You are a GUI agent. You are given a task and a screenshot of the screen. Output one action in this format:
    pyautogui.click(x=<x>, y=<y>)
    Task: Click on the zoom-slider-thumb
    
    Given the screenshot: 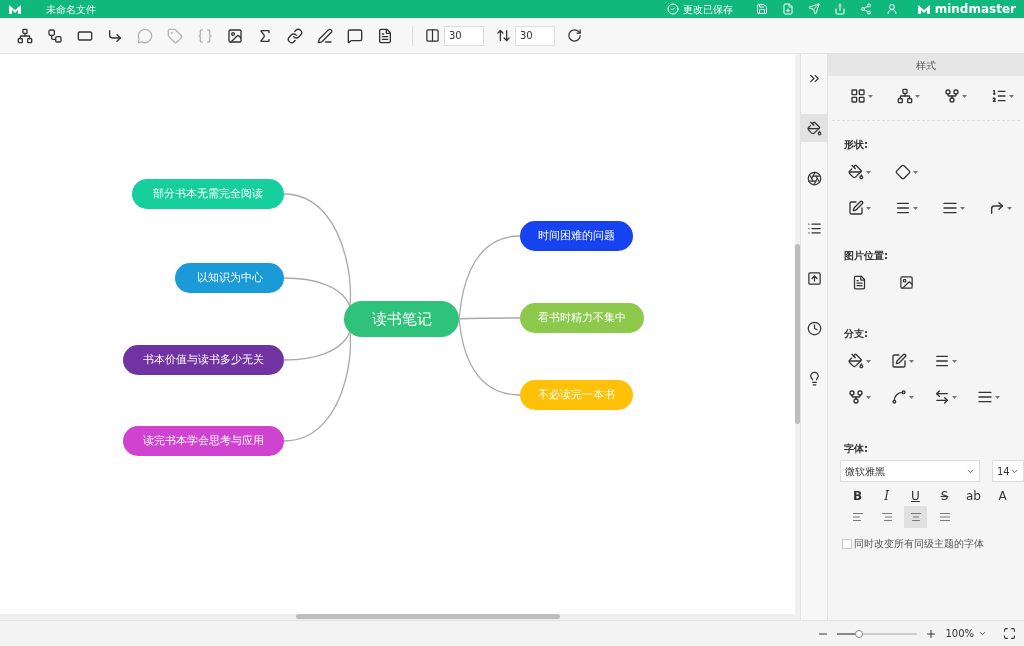 What is the action you would take?
    pyautogui.click(x=859, y=633)
    